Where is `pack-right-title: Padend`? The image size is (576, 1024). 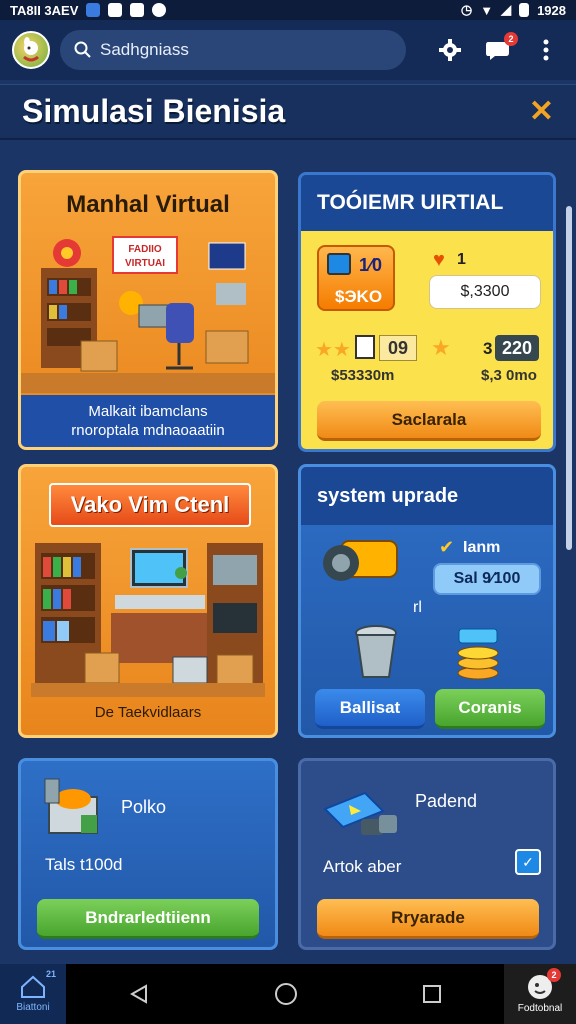 pack-right-title: Padend is located at coordinates (446, 801).